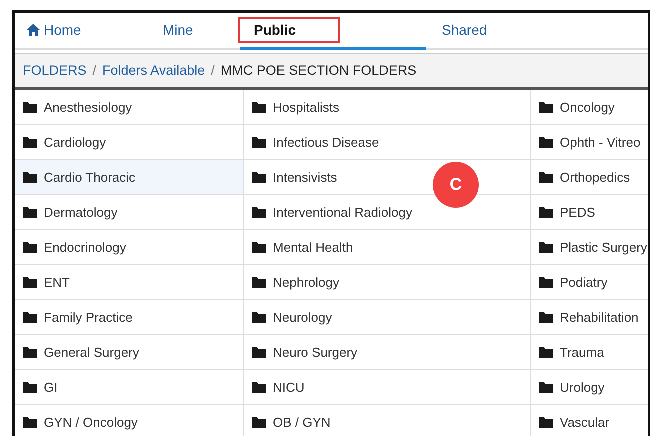 The image size is (652, 436). I want to click on folder-item: Vascular, so click(589, 420).